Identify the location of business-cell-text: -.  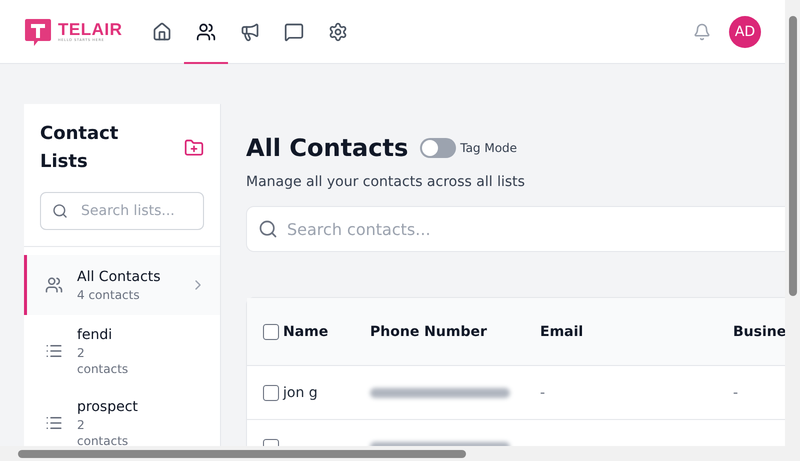
(736, 392).